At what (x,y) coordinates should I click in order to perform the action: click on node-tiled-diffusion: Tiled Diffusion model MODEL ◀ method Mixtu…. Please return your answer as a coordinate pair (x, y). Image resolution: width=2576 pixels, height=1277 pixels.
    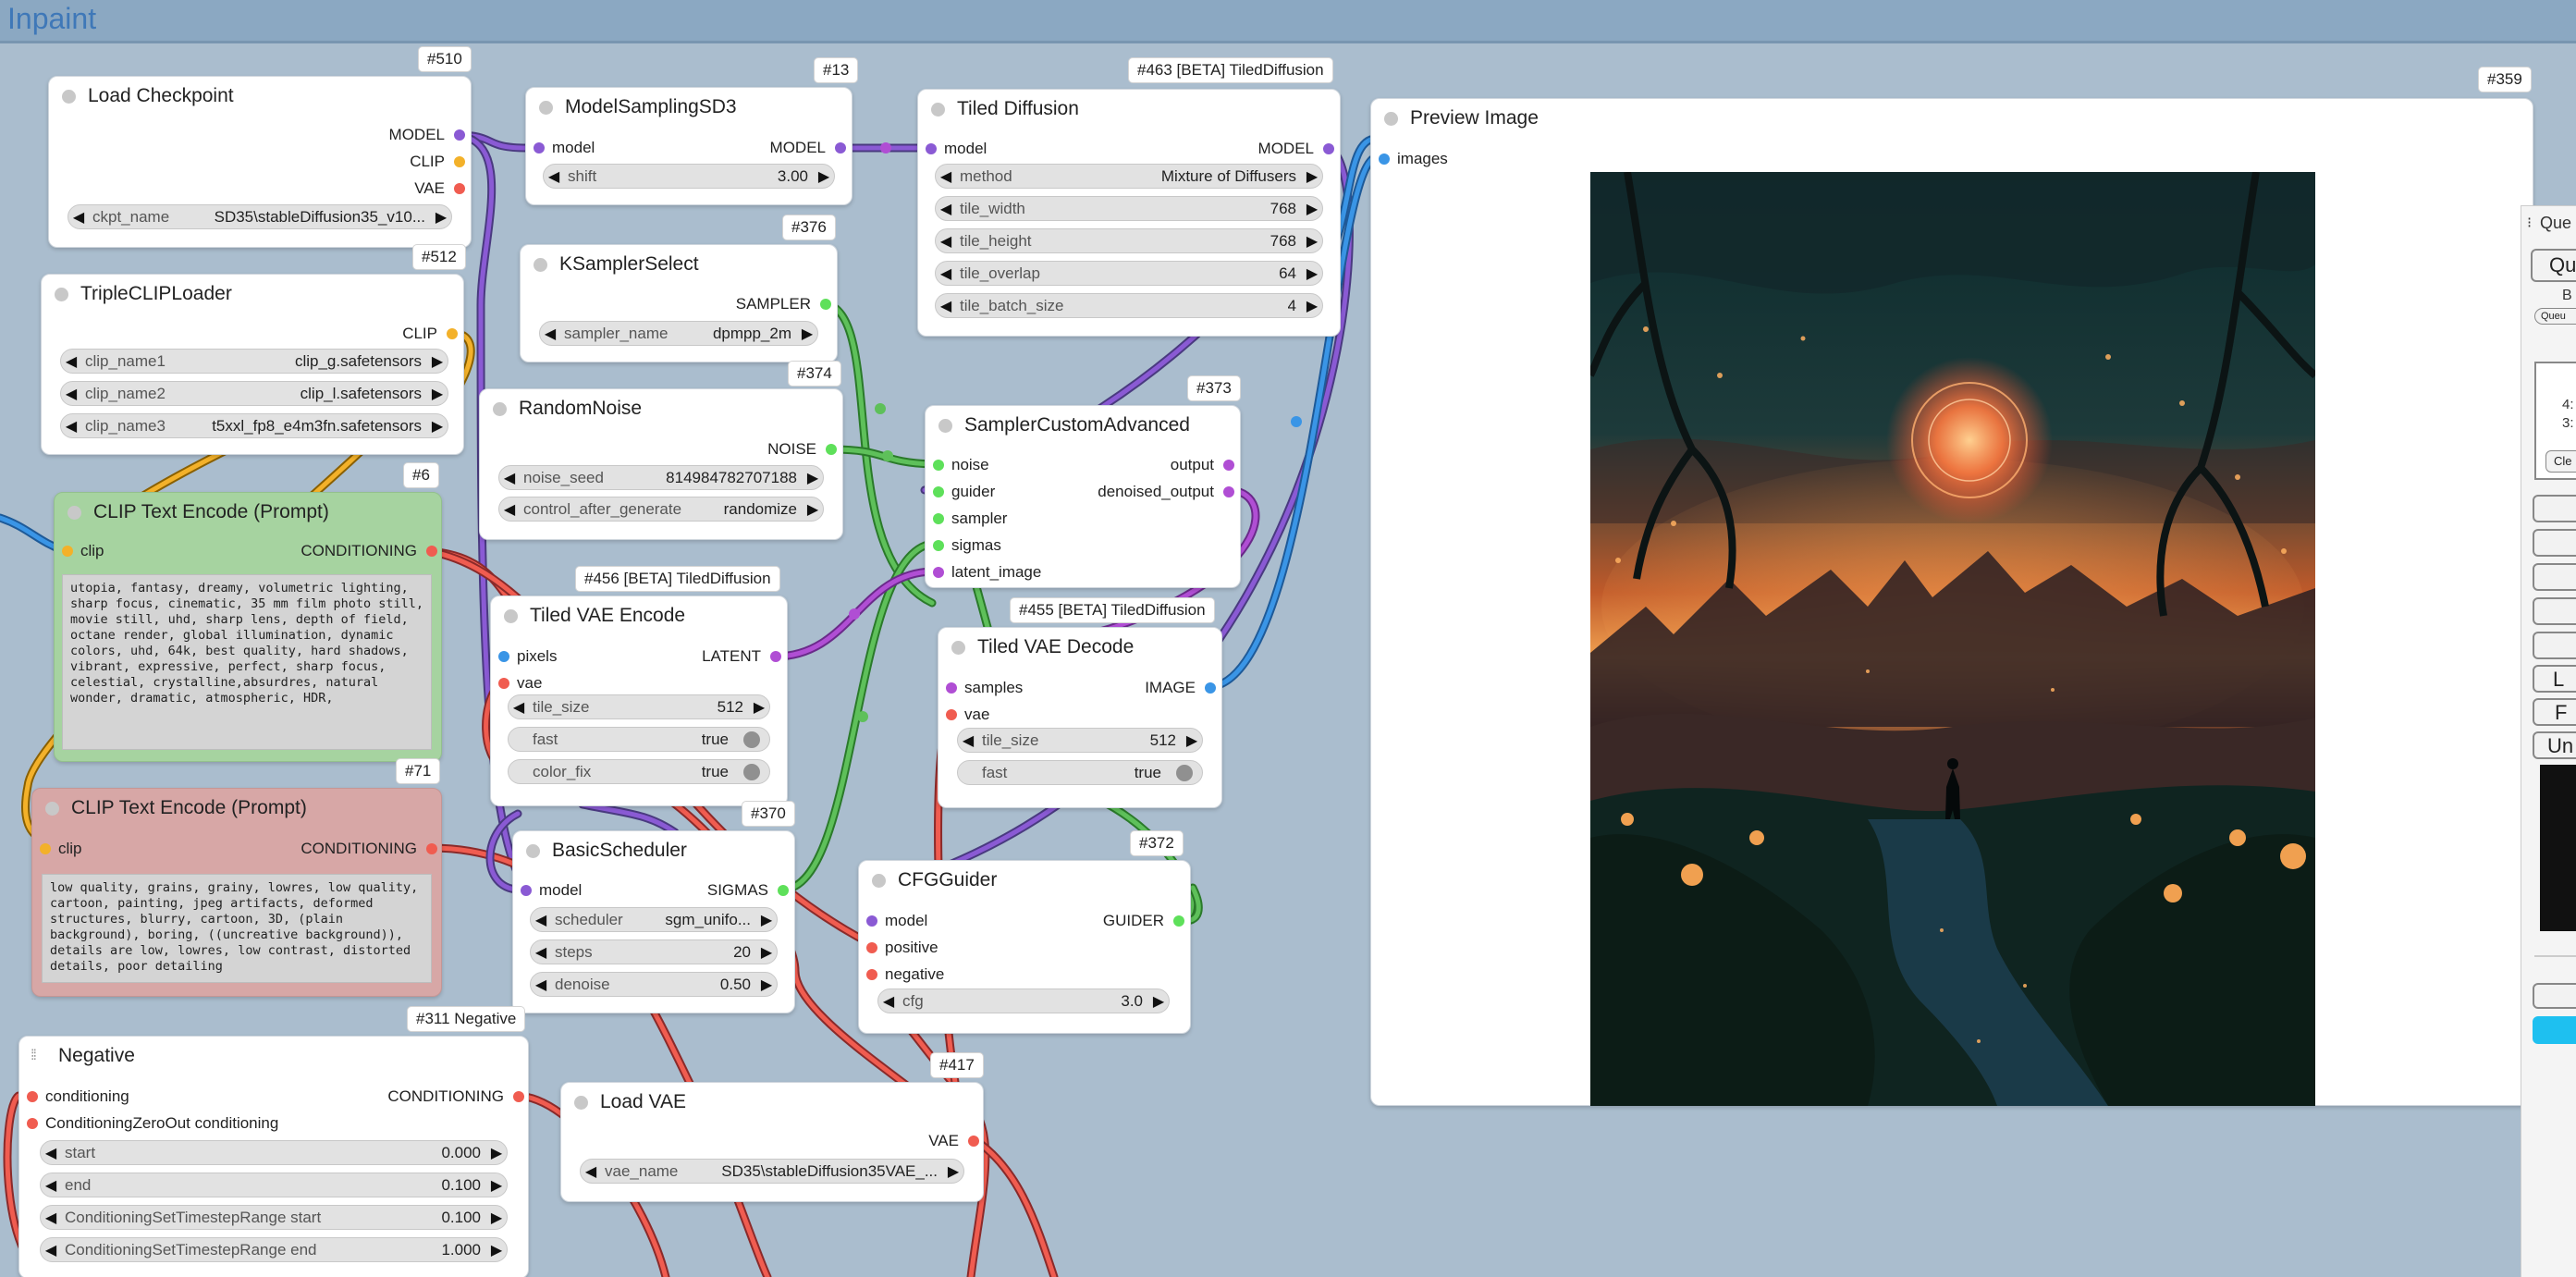
    Looking at the image, I should click on (1129, 213).